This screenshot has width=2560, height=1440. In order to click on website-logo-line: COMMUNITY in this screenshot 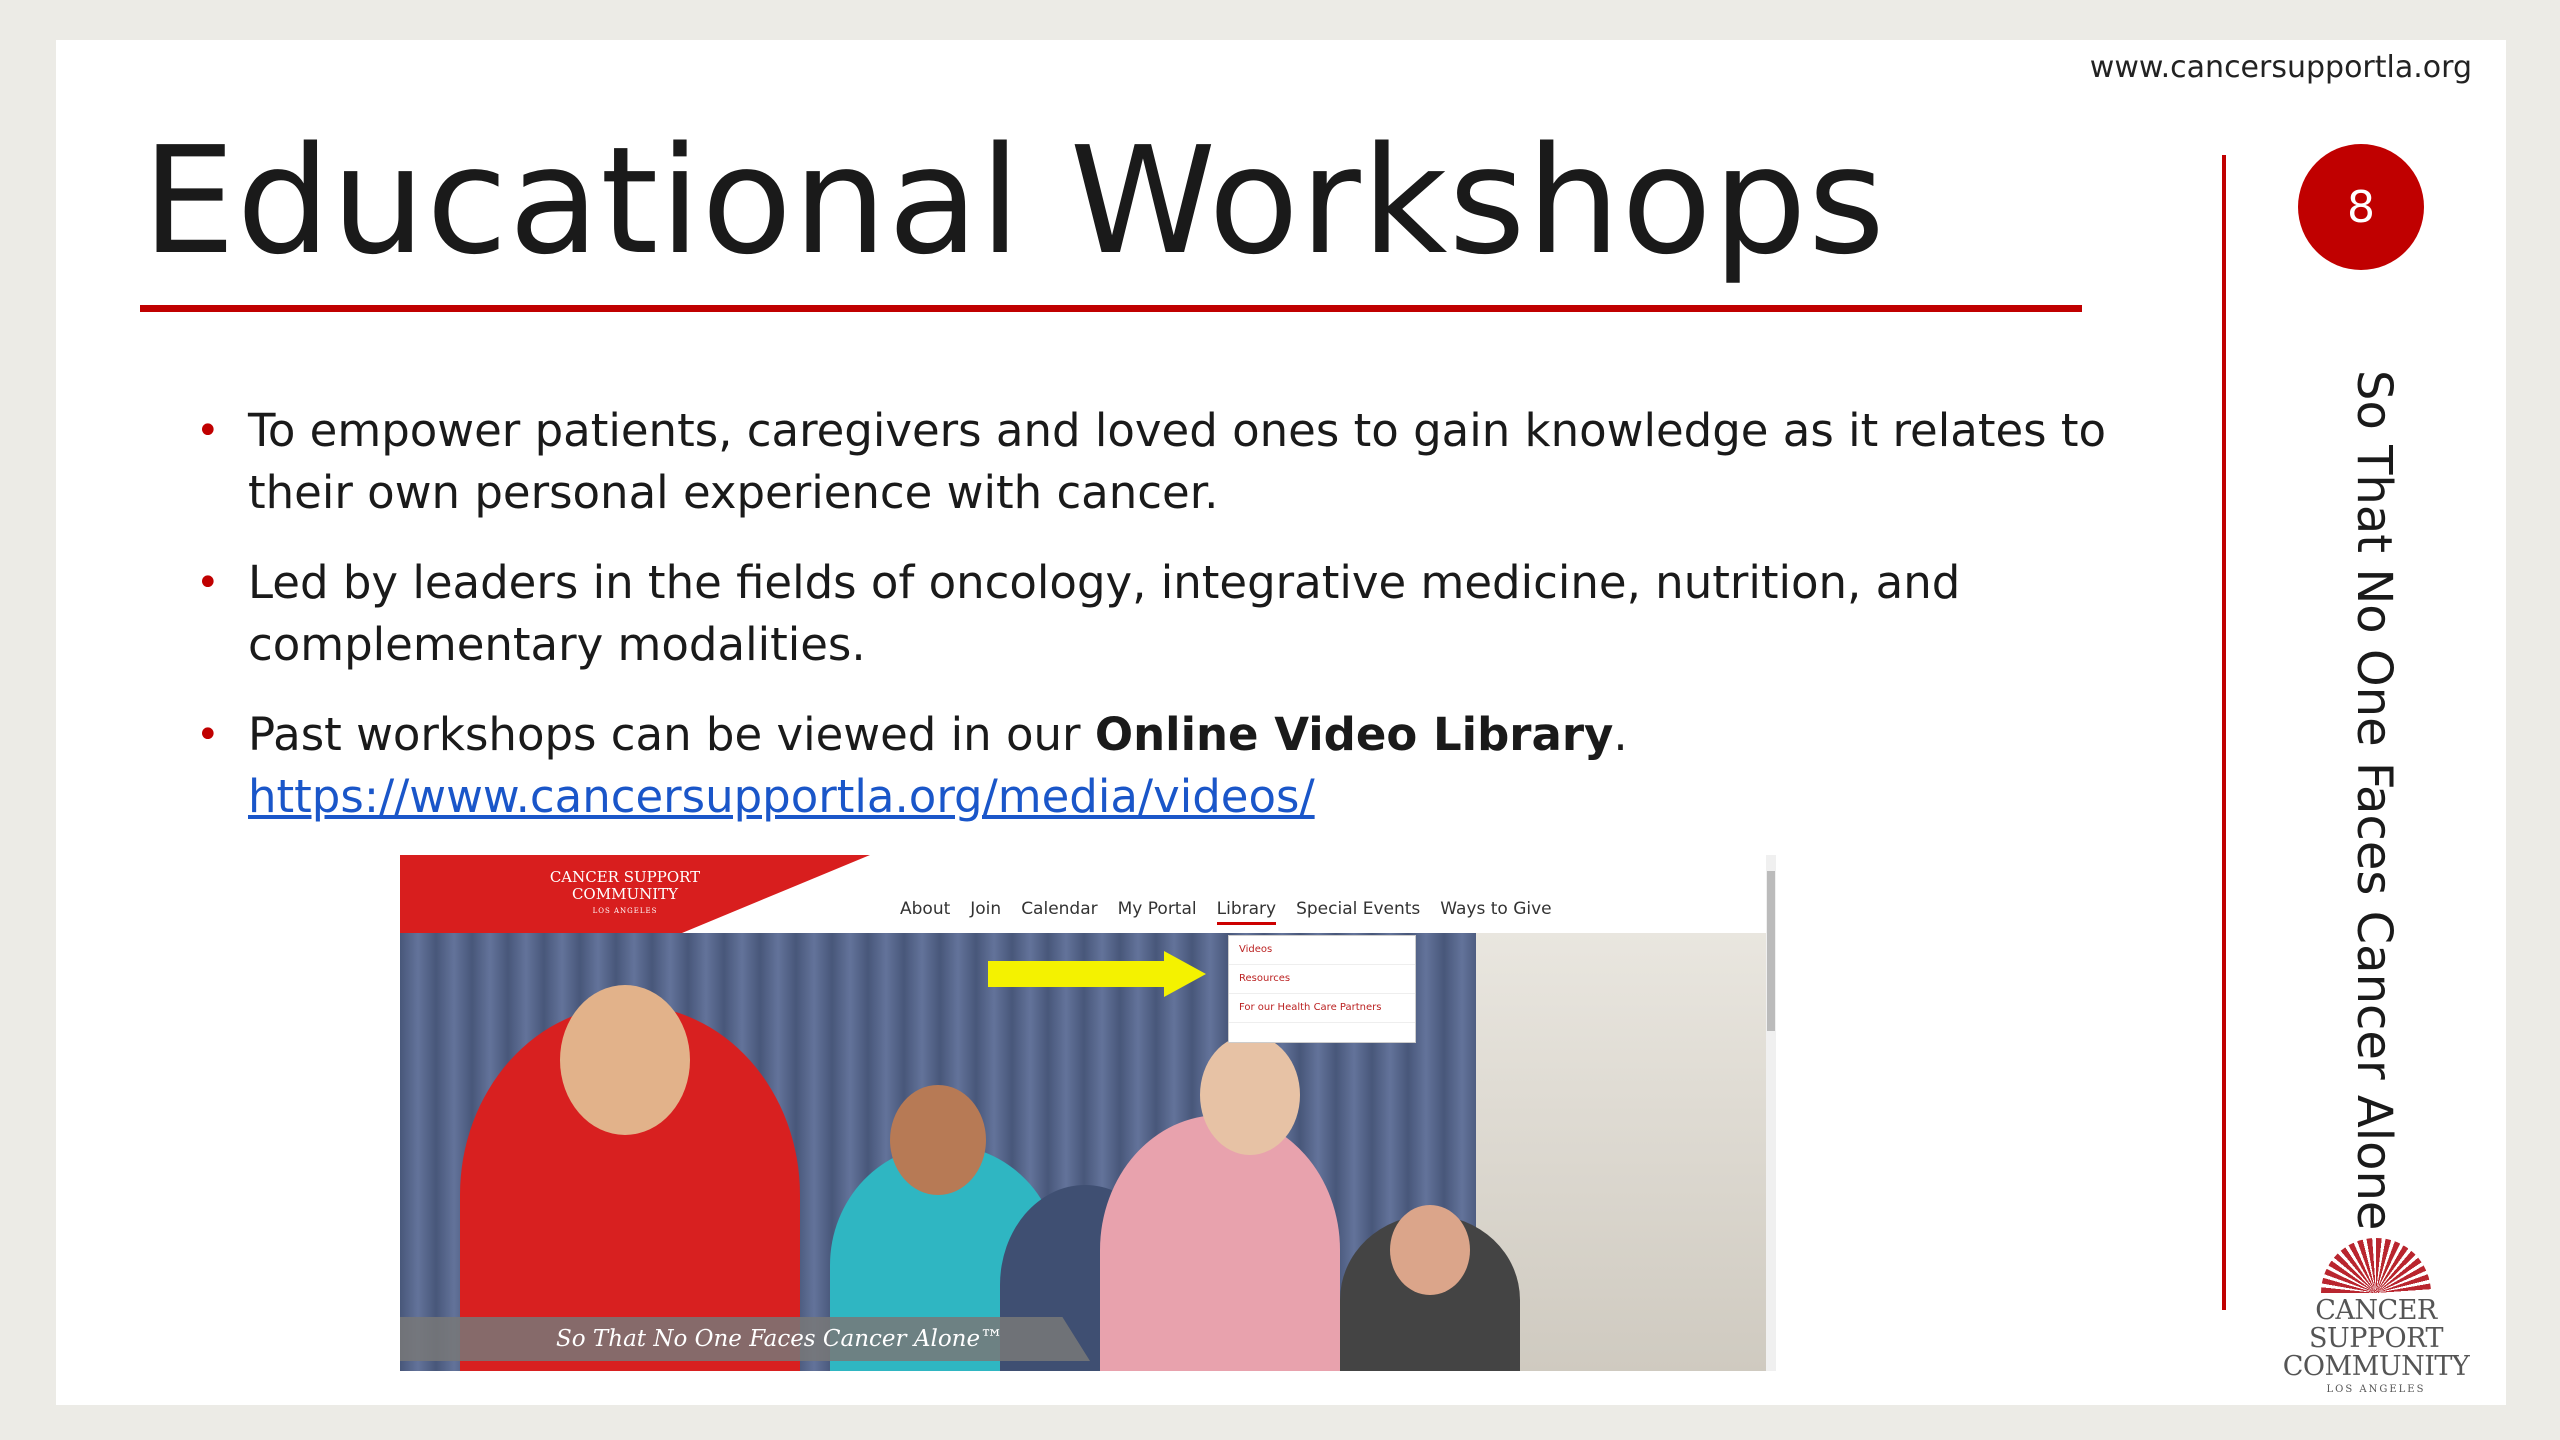, I will do `click(625, 894)`.